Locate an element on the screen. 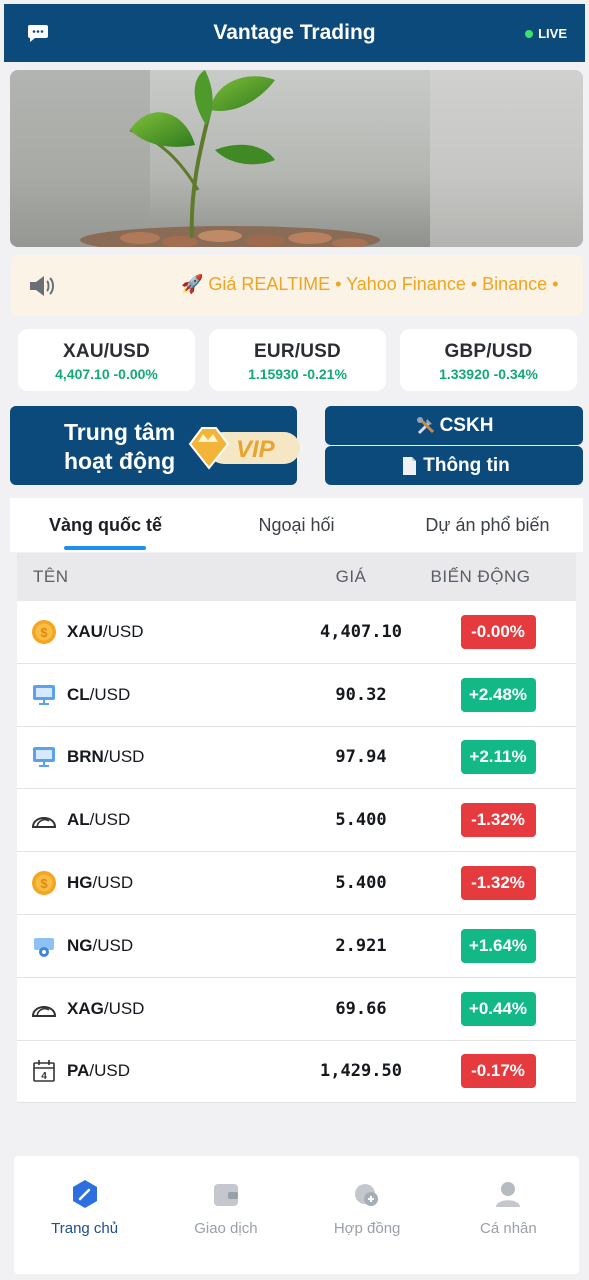  table-row: $ HG/USD 5.400 -1.32% is located at coordinates (296, 883).